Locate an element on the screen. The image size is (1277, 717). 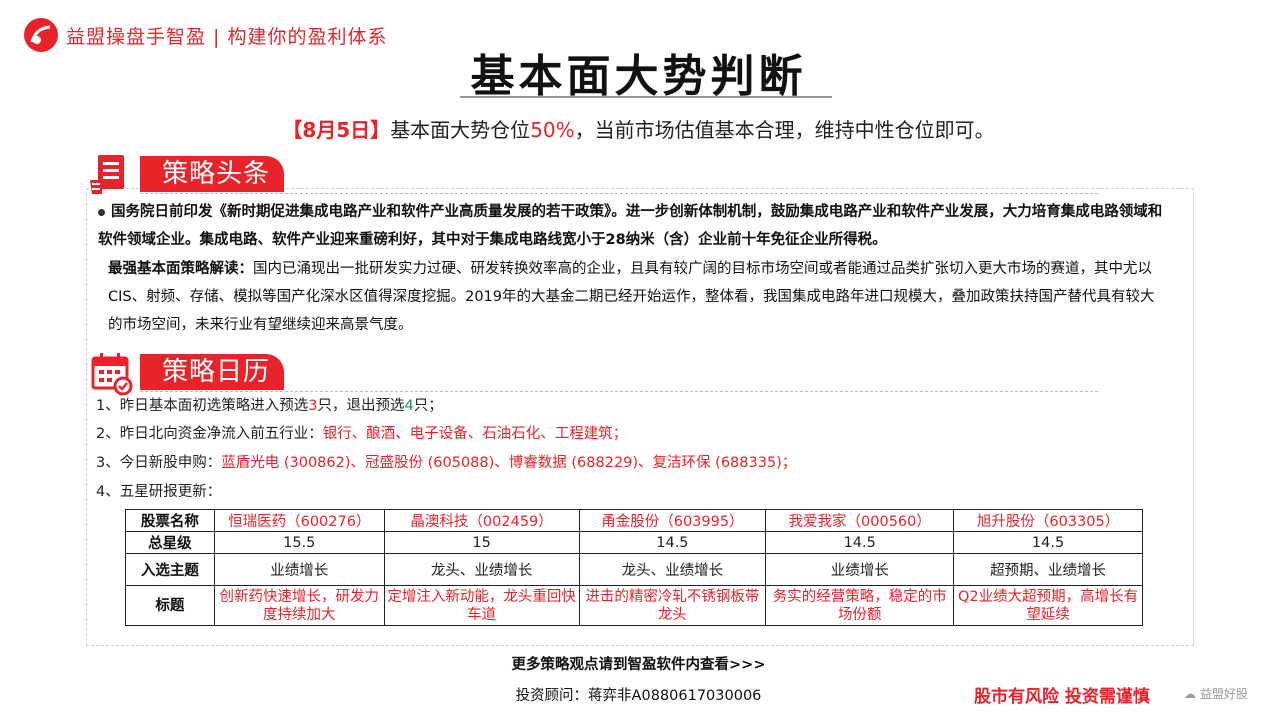
position-summary: 【8月5日】基本面大势仓位50%，当前市场估值基本合理，维持中性仓位即可。 is located at coordinates (638, 128).